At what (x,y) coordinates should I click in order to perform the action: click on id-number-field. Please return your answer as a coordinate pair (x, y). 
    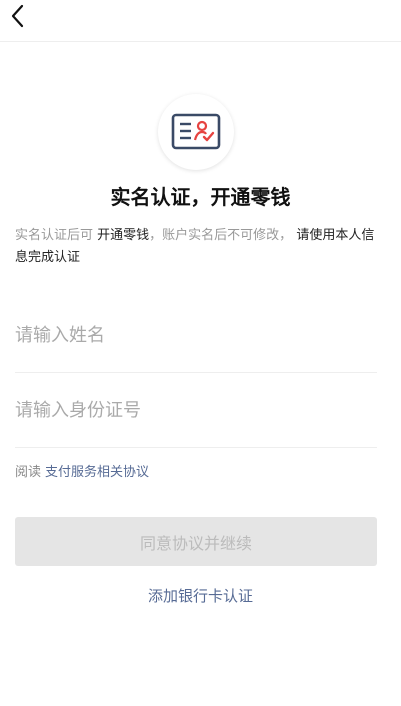
    Looking at the image, I should click on (196, 411).